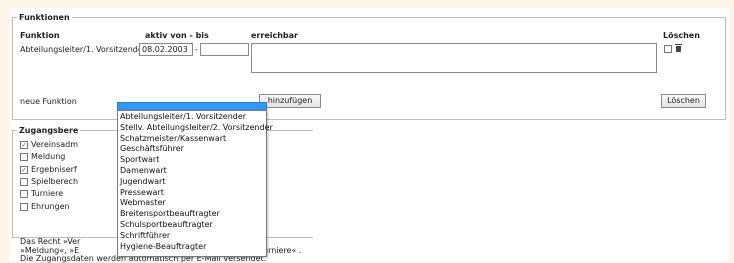 The width and height of the screenshot is (734, 263). What do you see at coordinates (681, 35) in the screenshot?
I see `header-loeschen: Löschen` at bounding box center [681, 35].